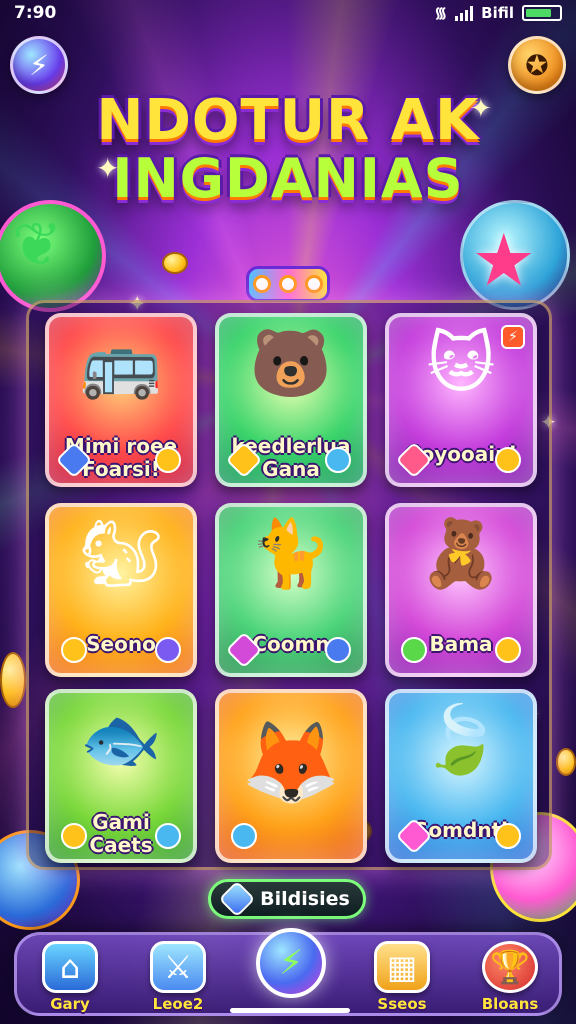 The width and height of the screenshot is (576, 1024). What do you see at coordinates (121, 363) in the screenshot?
I see `truck-icon: 🚌` at bounding box center [121, 363].